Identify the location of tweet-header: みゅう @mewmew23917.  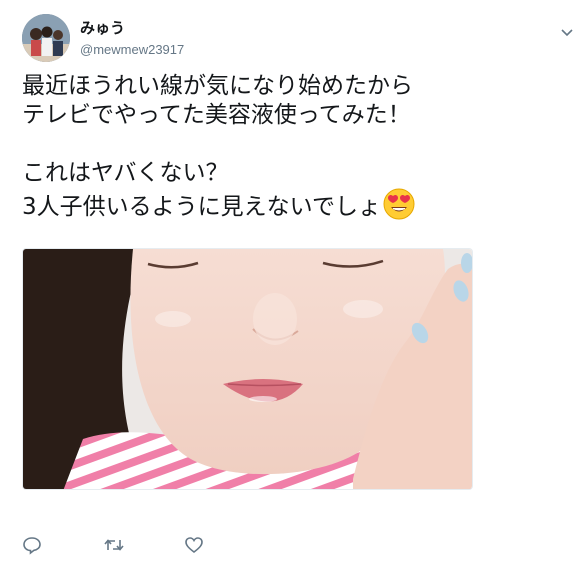
(304, 38).